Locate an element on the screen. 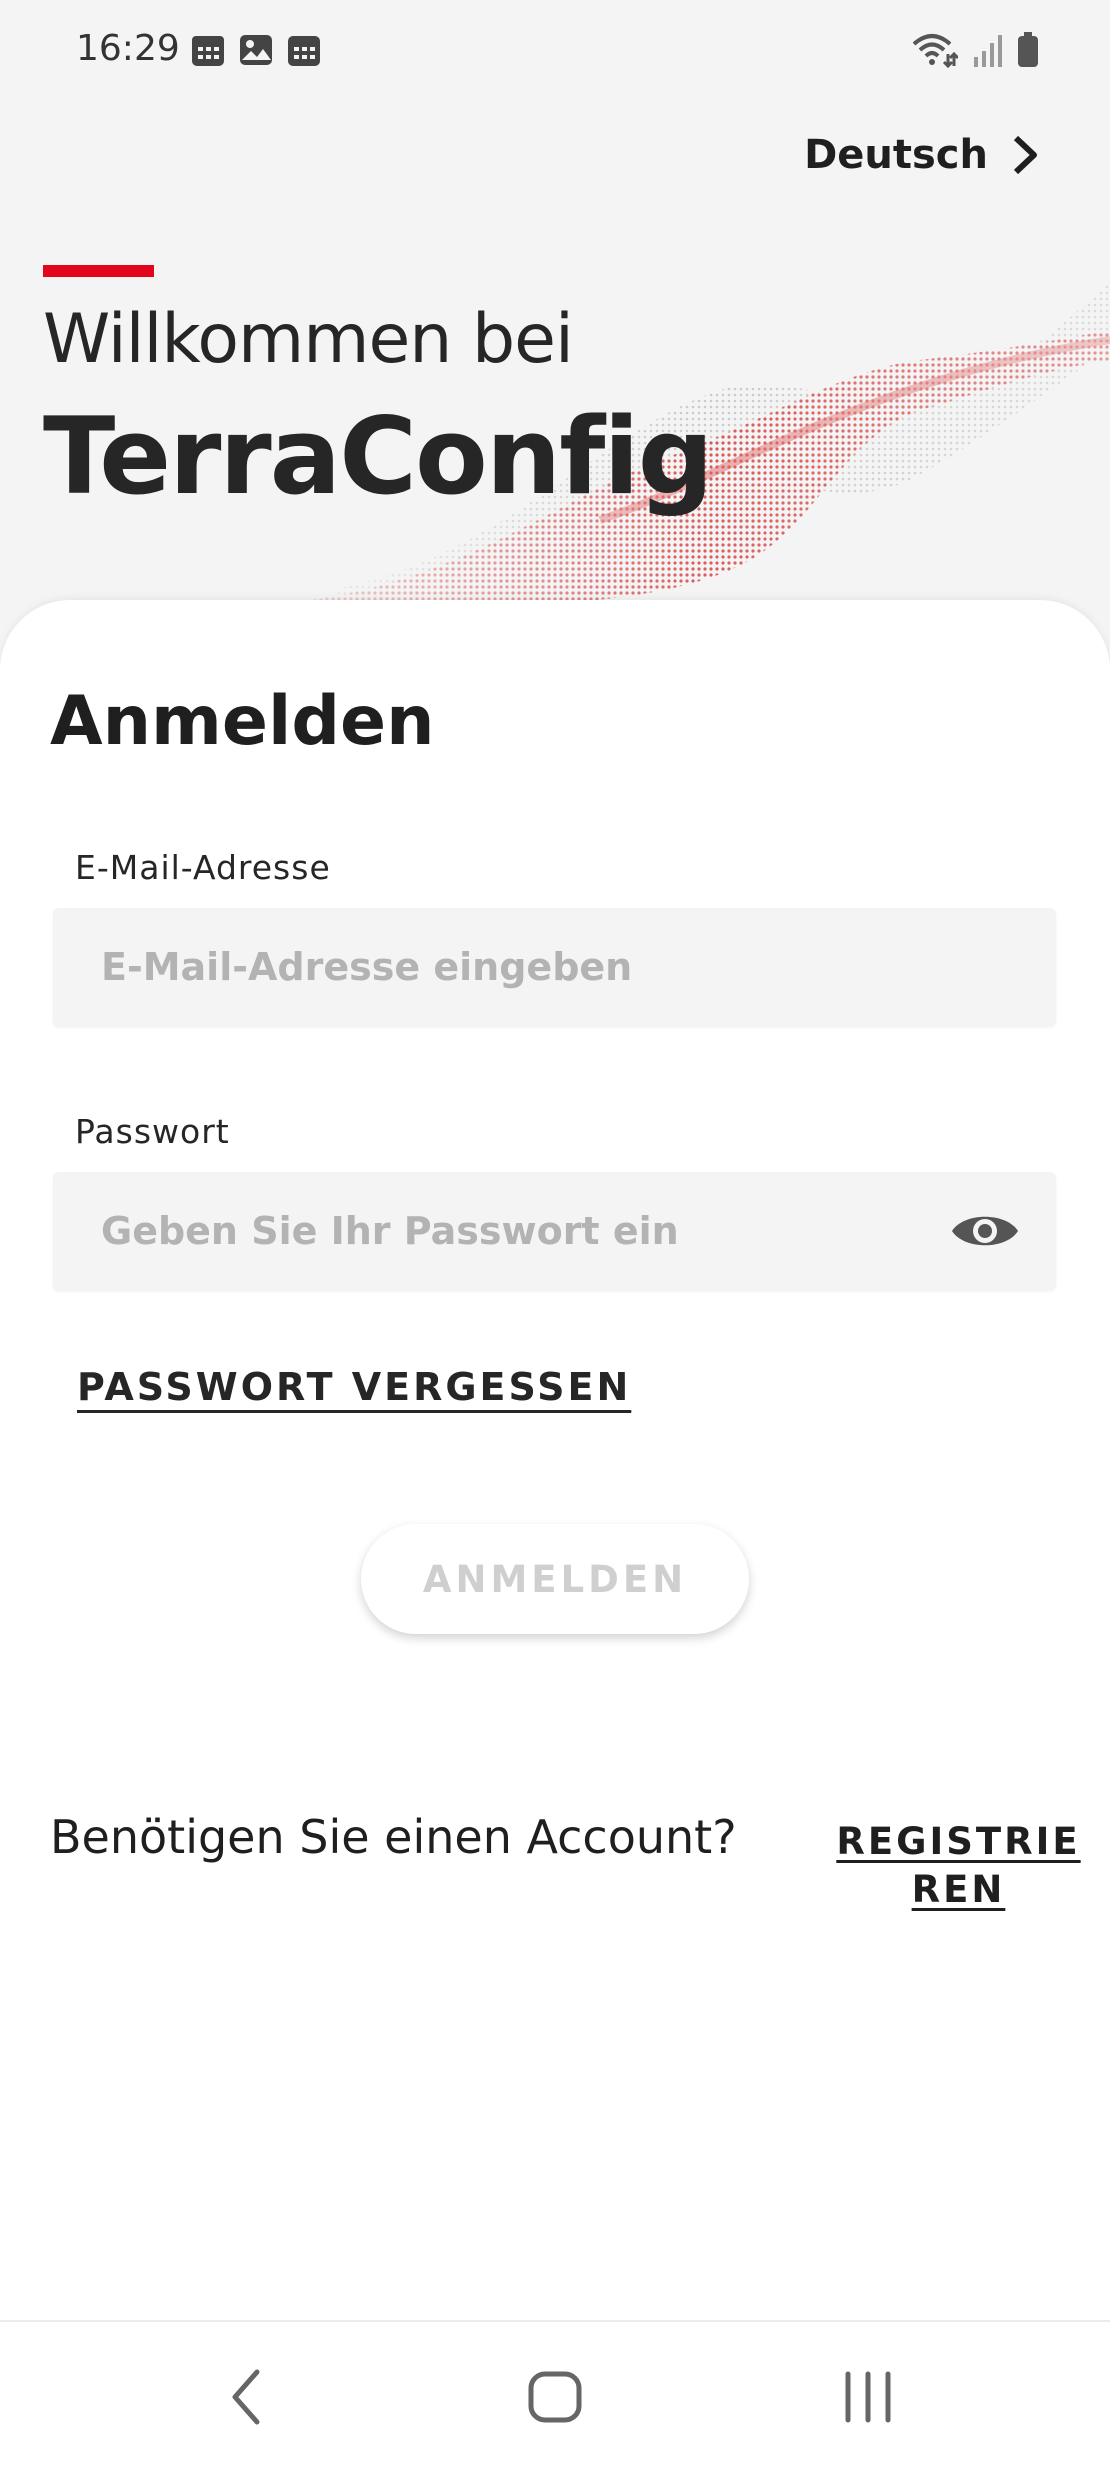 The image size is (1110, 2467). status-icons is located at coordinates (976, 50).